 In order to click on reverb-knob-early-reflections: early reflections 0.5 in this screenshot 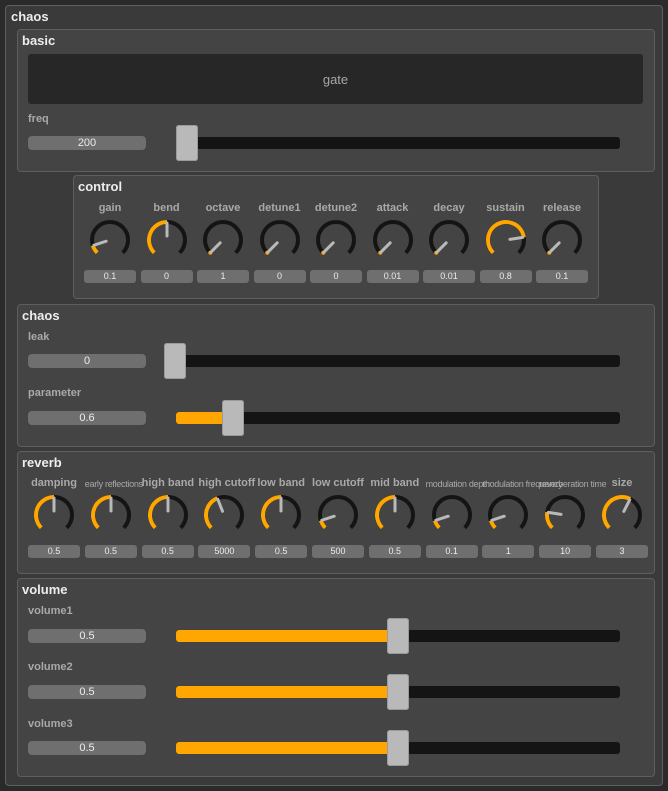, I will do `click(113, 519)`.